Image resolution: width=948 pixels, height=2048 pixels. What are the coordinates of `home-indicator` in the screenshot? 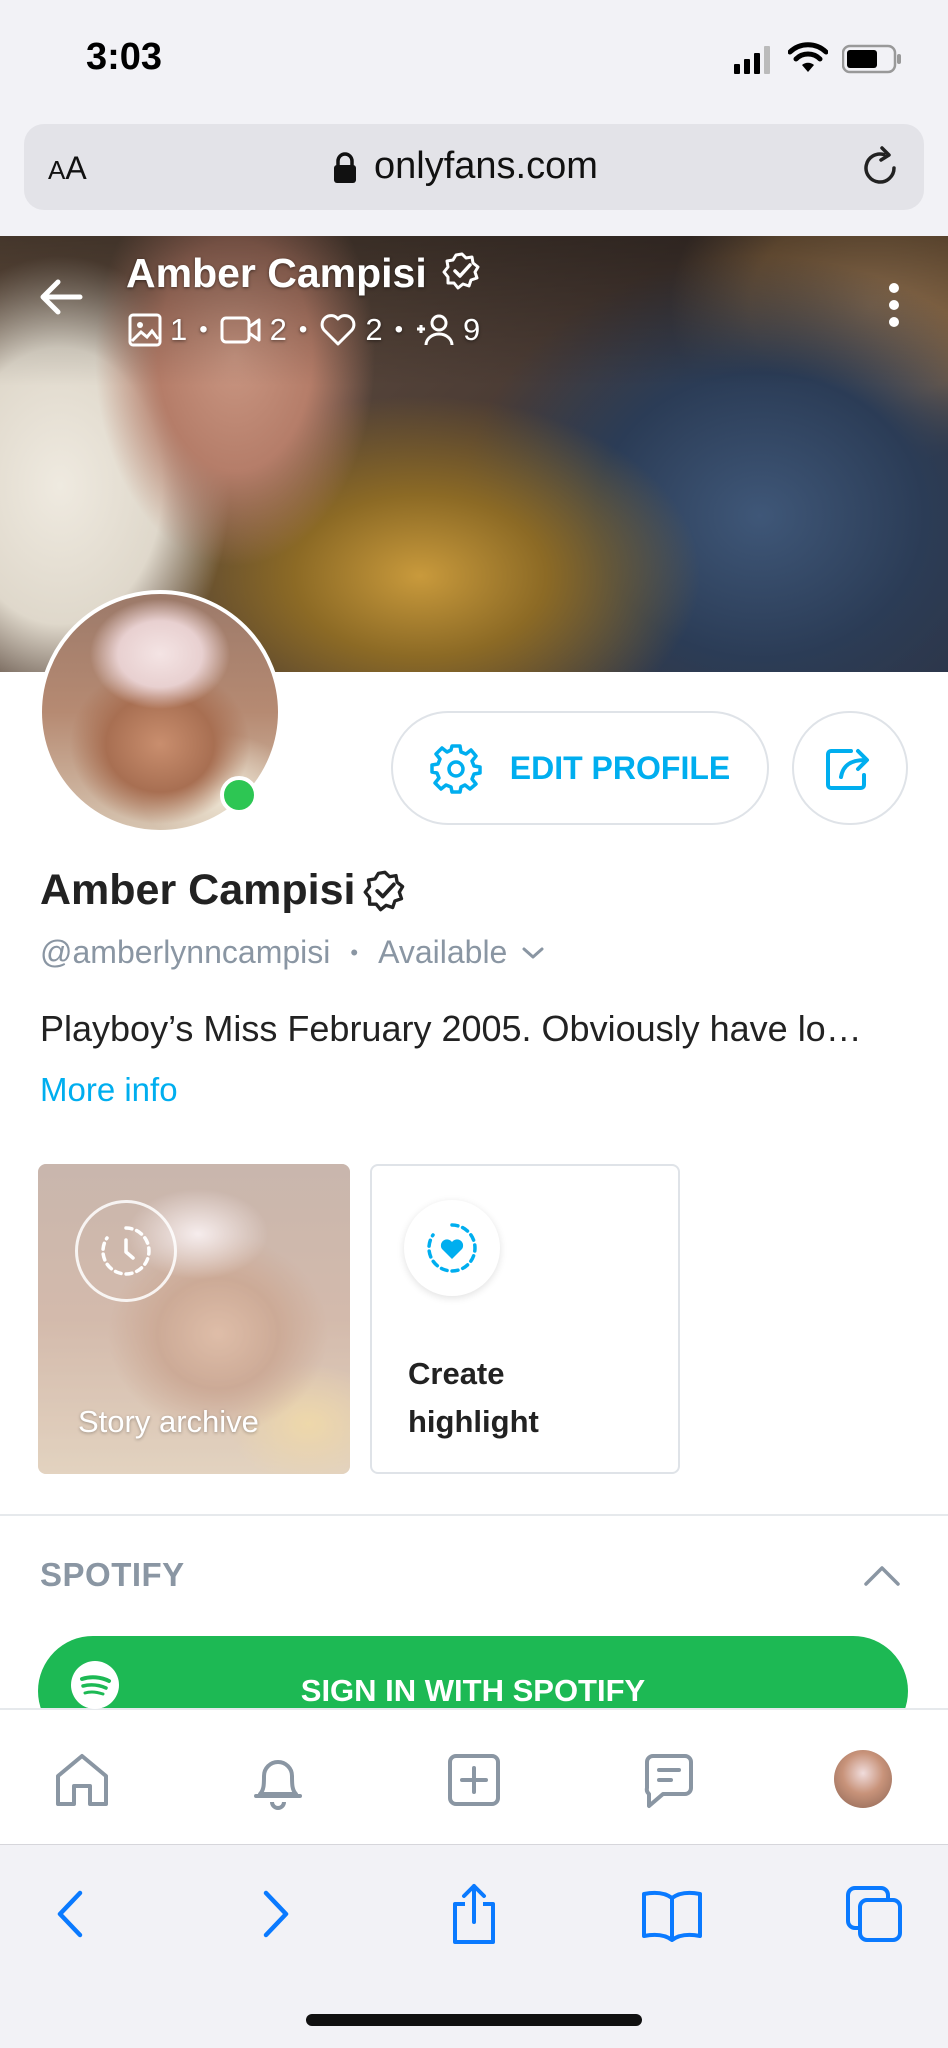 It's located at (474, 2020).